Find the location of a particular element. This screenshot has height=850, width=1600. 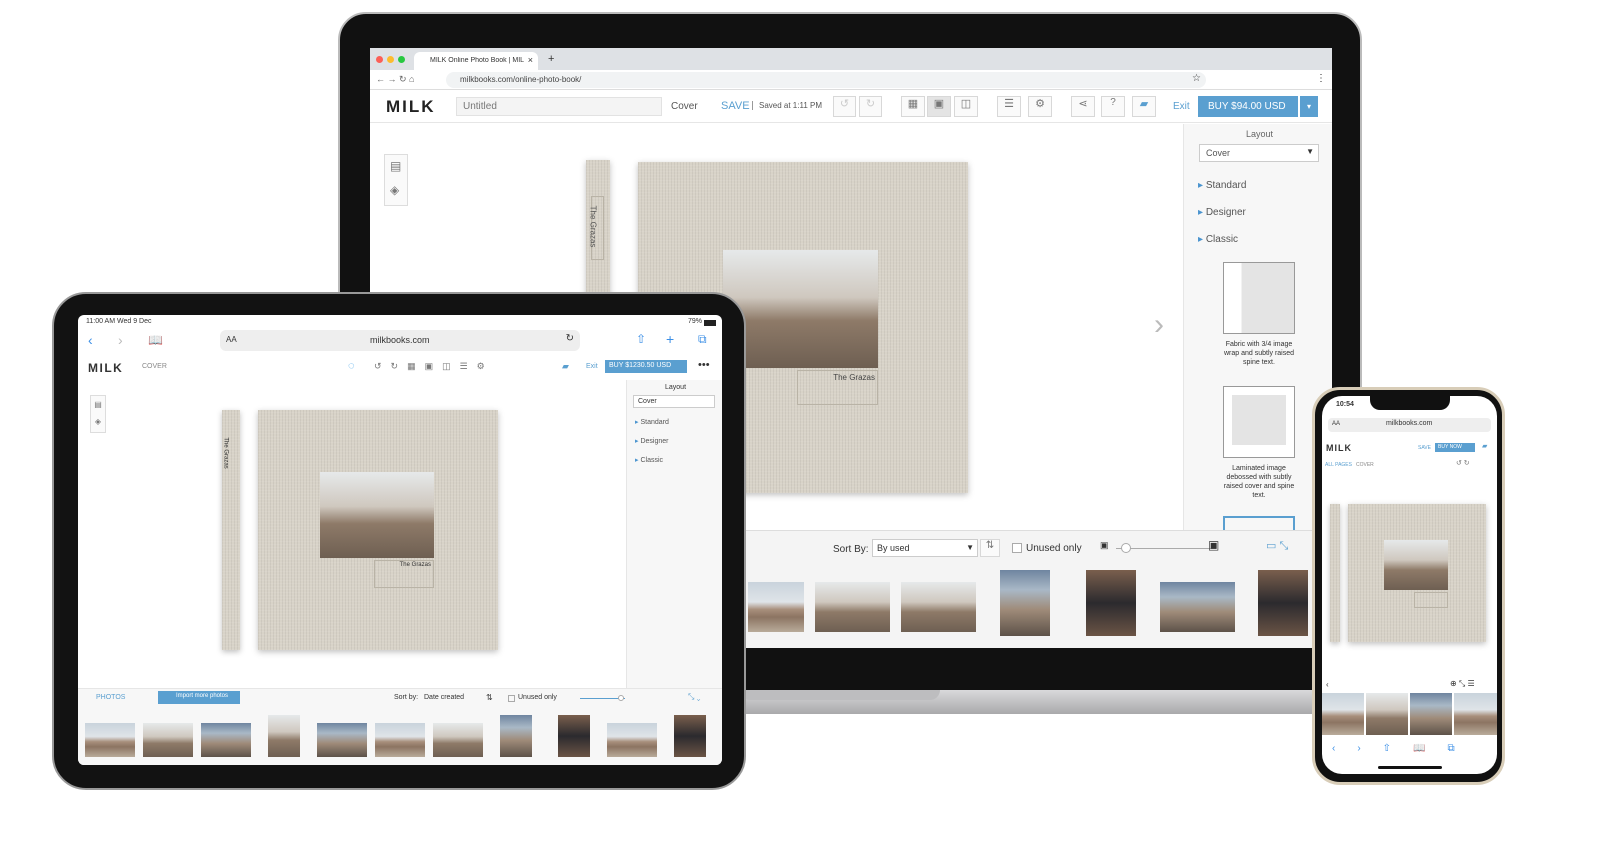

phone-tools: ‹ is located at coordinates (1327, 684).